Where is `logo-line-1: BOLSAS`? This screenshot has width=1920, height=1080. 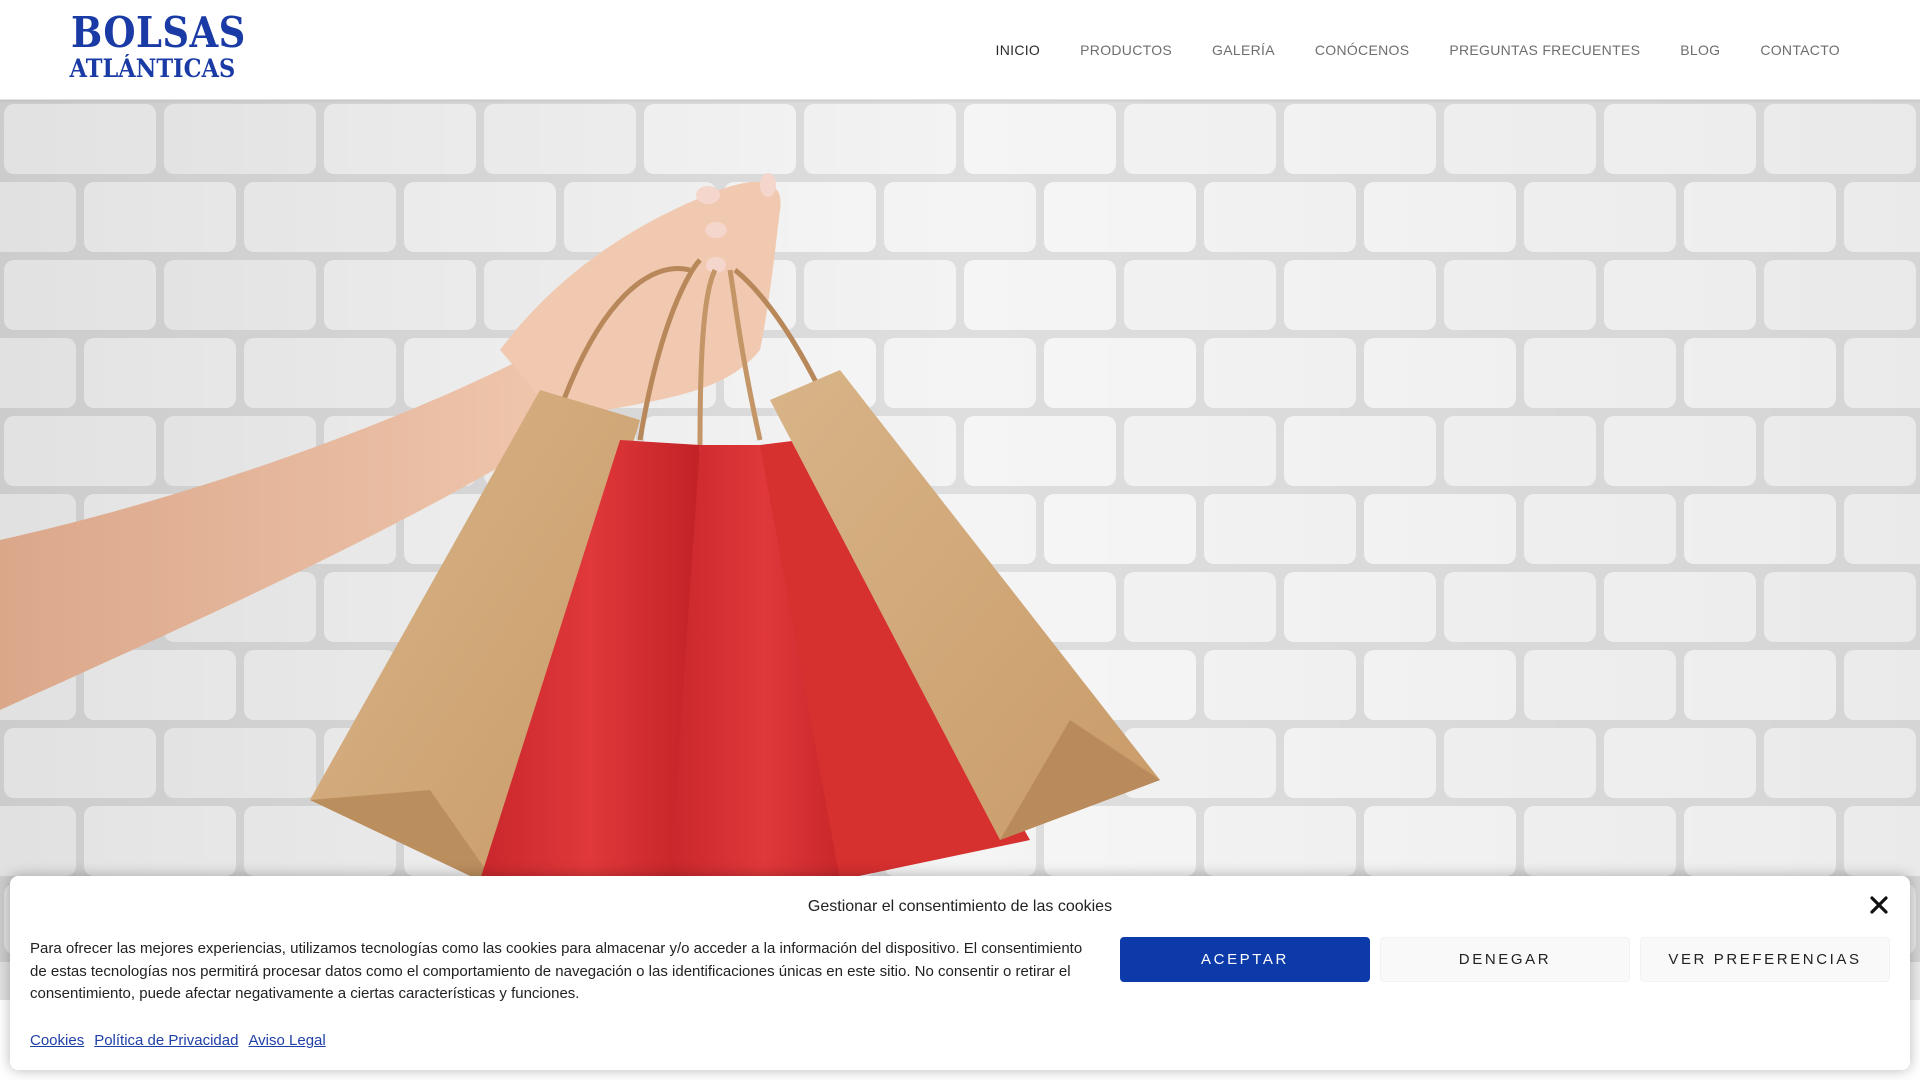 logo-line-1: BOLSAS is located at coordinates (158, 32).